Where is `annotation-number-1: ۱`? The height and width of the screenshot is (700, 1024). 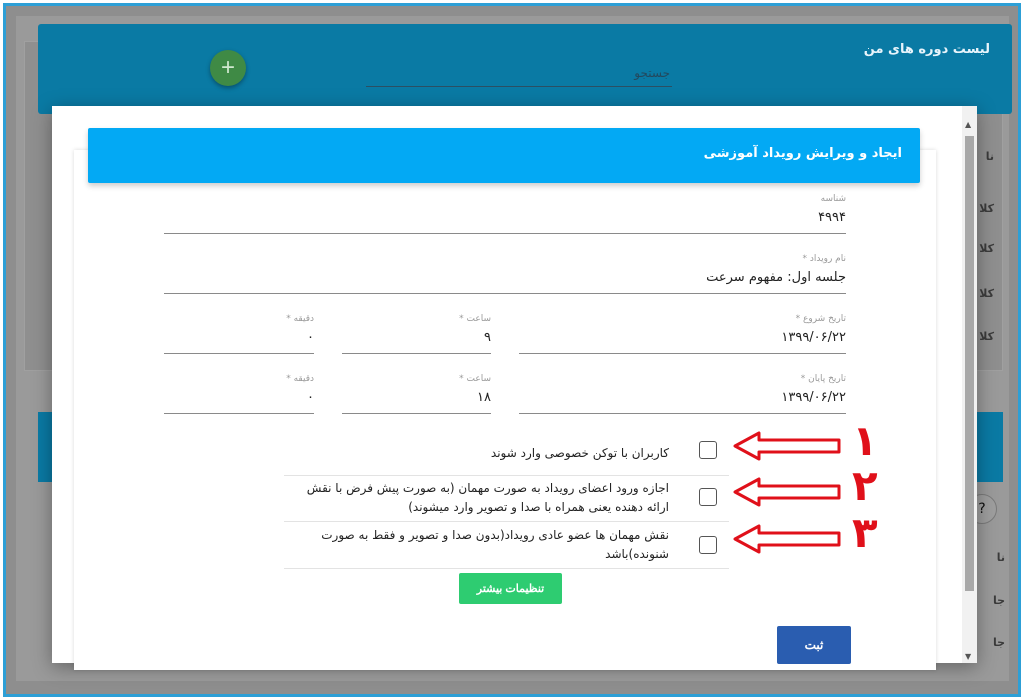
annotation-number-1: ۱ is located at coordinates (865, 440).